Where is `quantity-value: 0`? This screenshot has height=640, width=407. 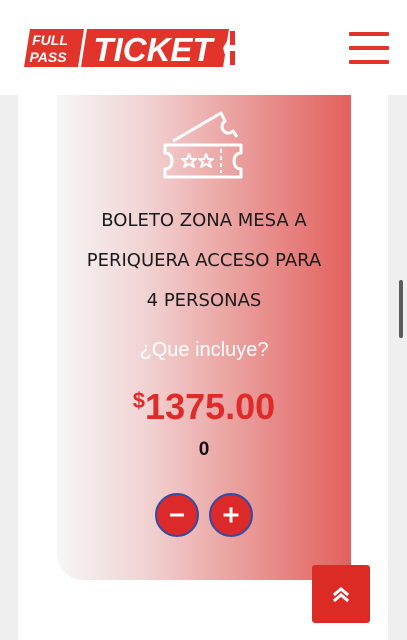
quantity-value: 0 is located at coordinates (204, 449).